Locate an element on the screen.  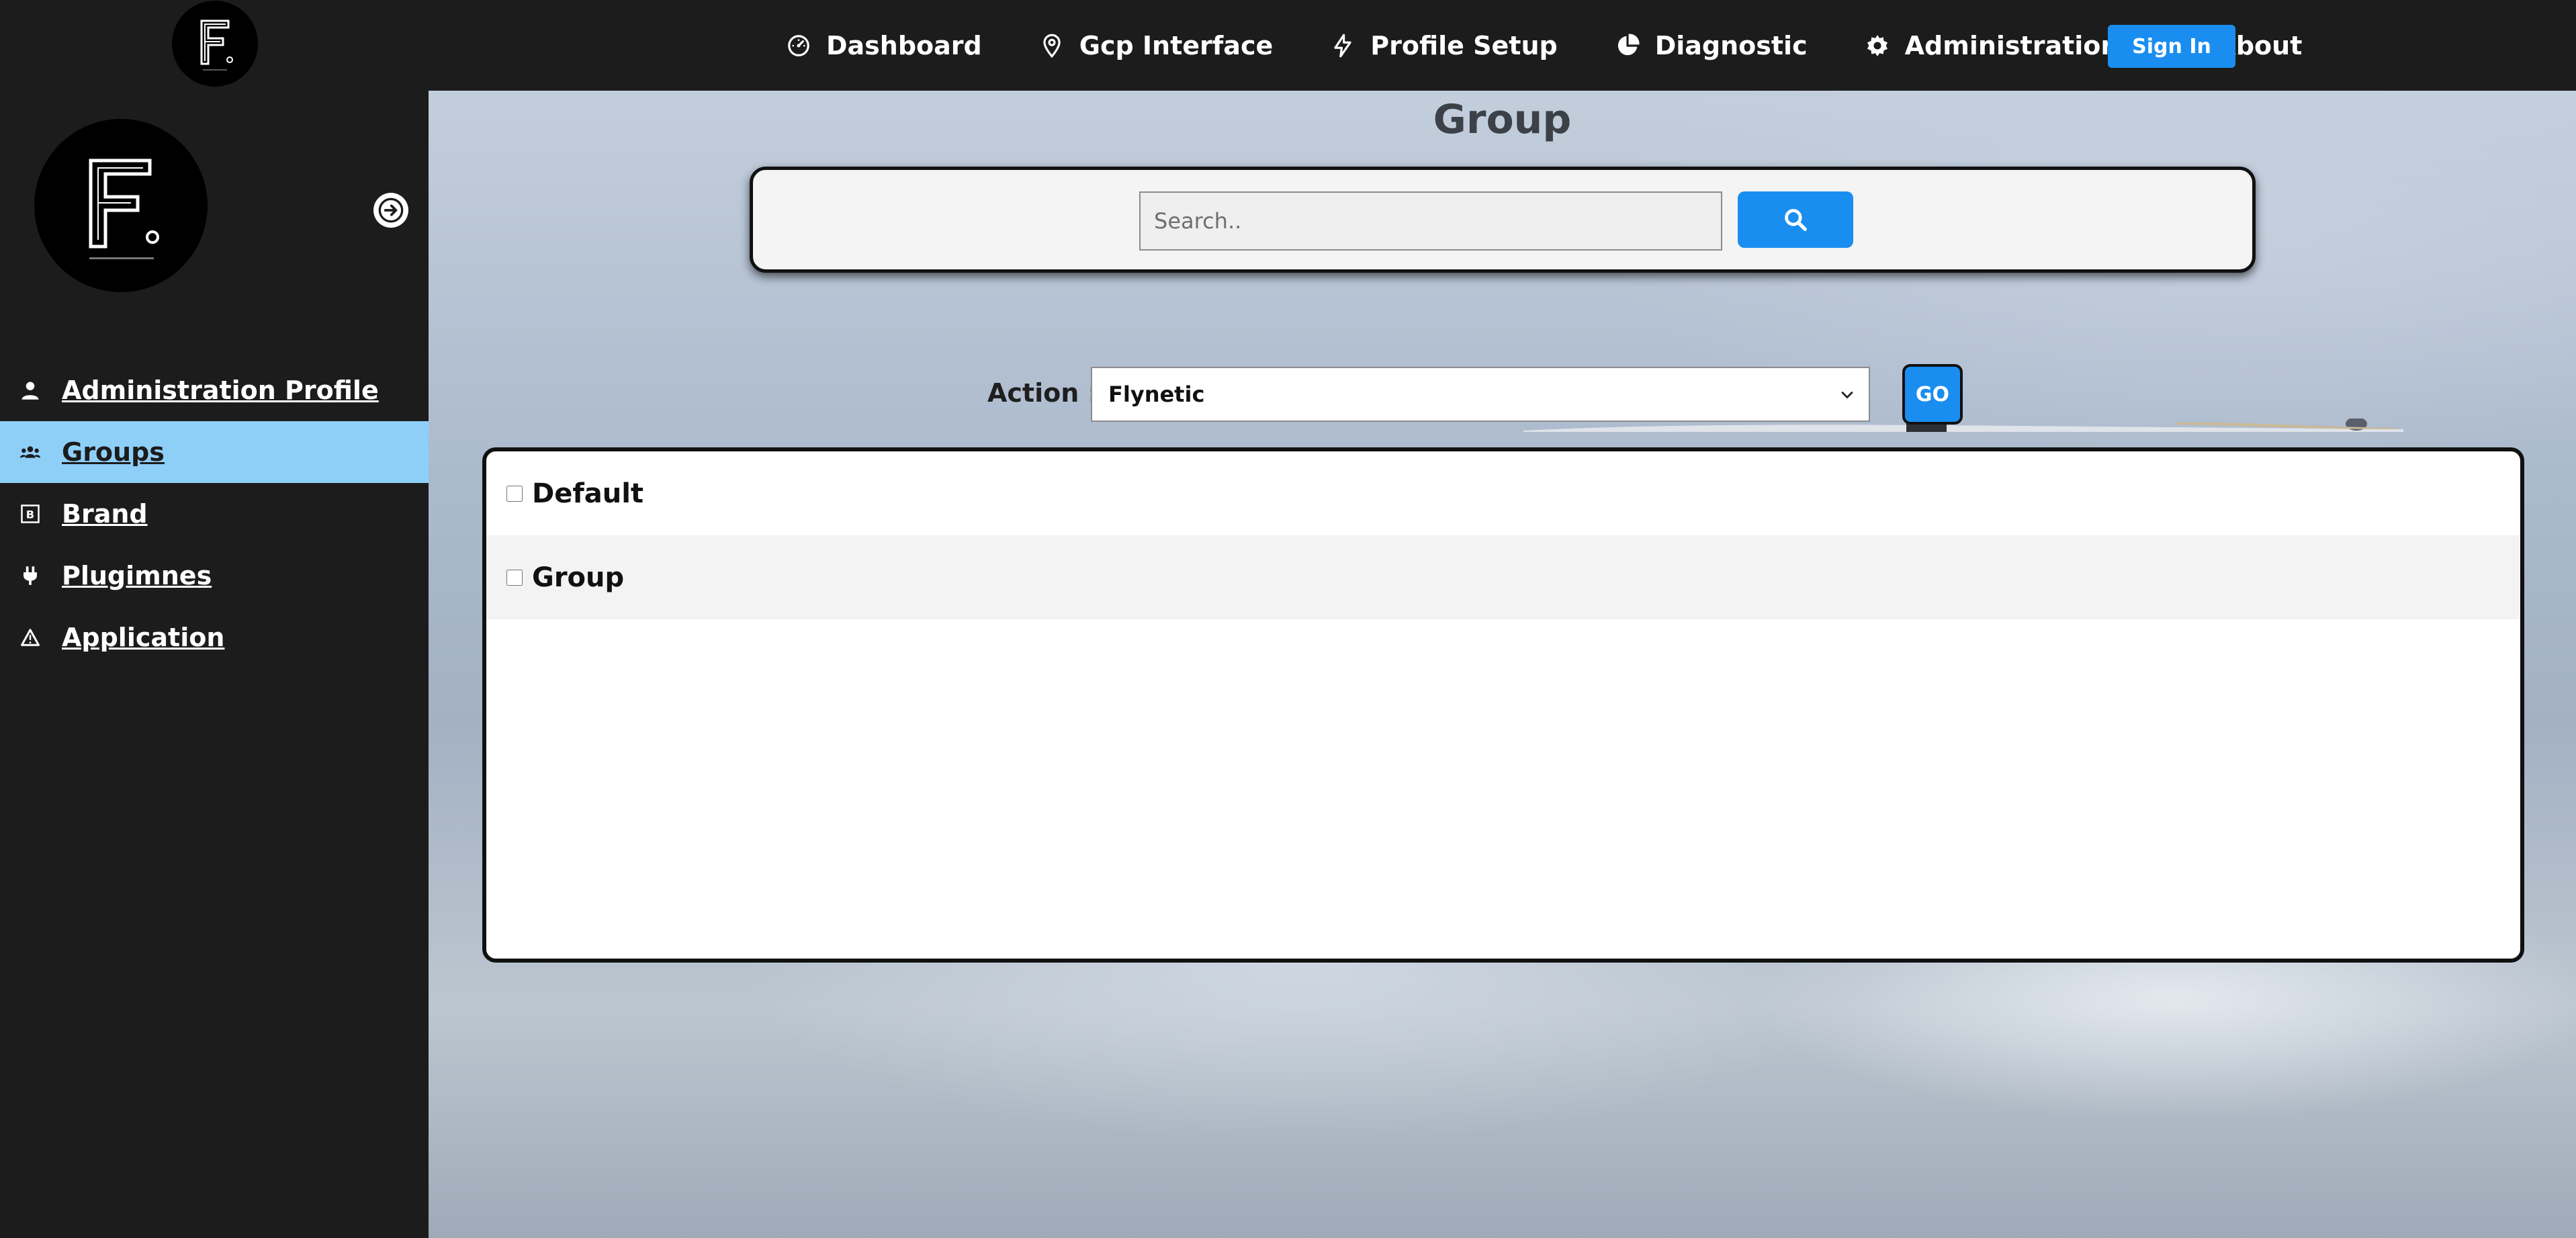
sidebar-item-brand: B Brand is located at coordinates (215, 514).